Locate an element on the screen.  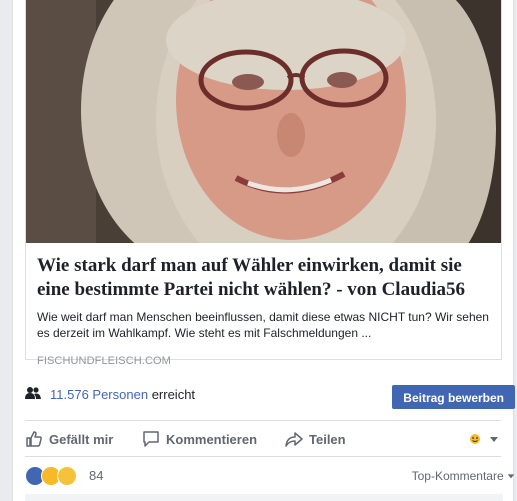
comment-button: Kommentieren is located at coordinates (199, 439).